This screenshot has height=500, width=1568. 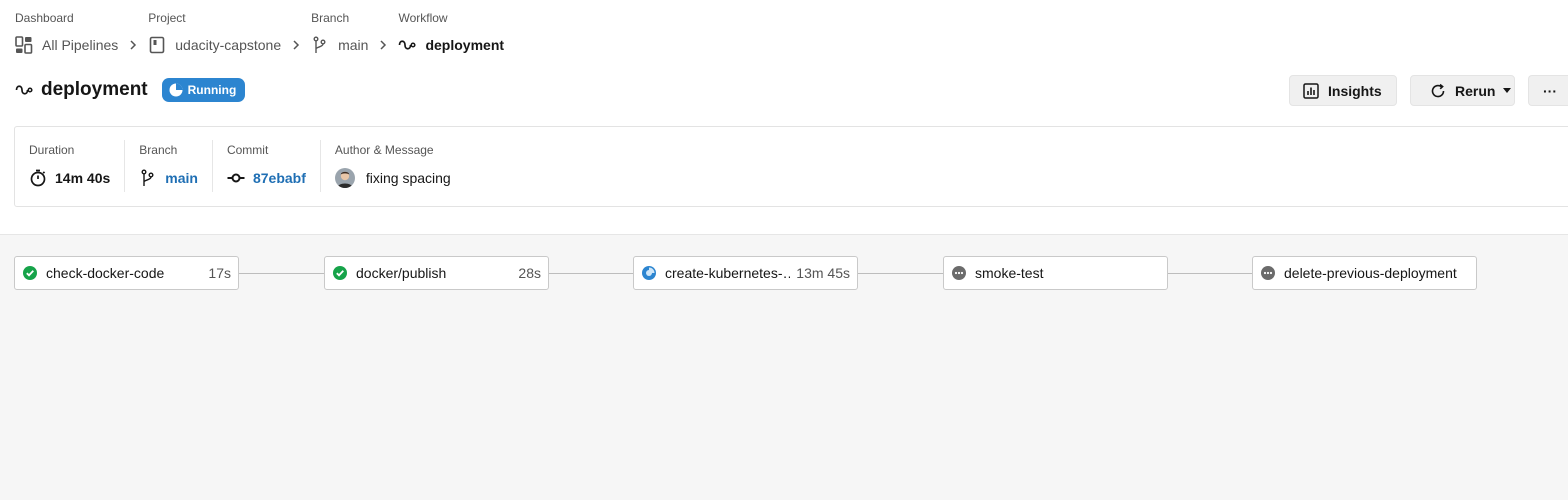 What do you see at coordinates (219, 273) in the screenshot?
I see `job-duration: 17s` at bounding box center [219, 273].